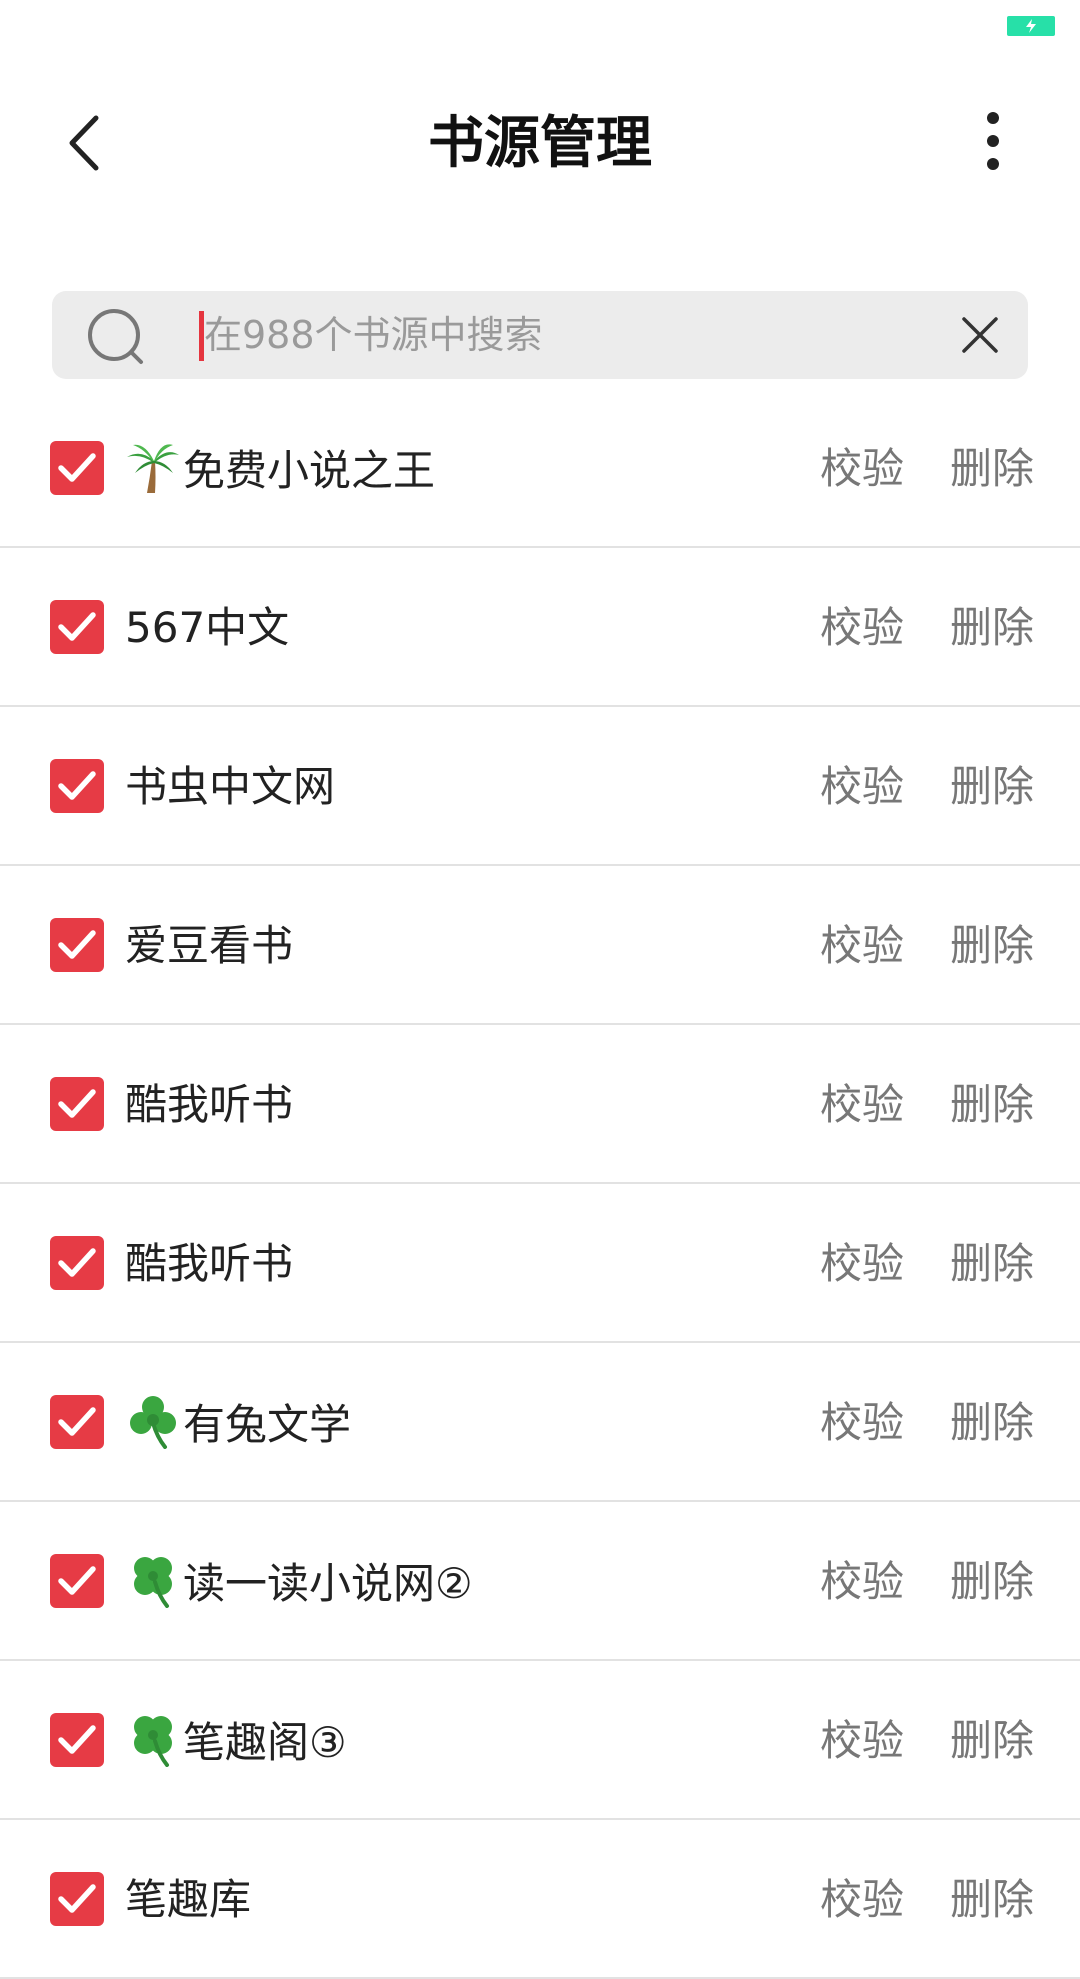 This screenshot has height=1979, width=1080. Describe the element at coordinates (540, 30) in the screenshot. I see `status-bar` at that location.